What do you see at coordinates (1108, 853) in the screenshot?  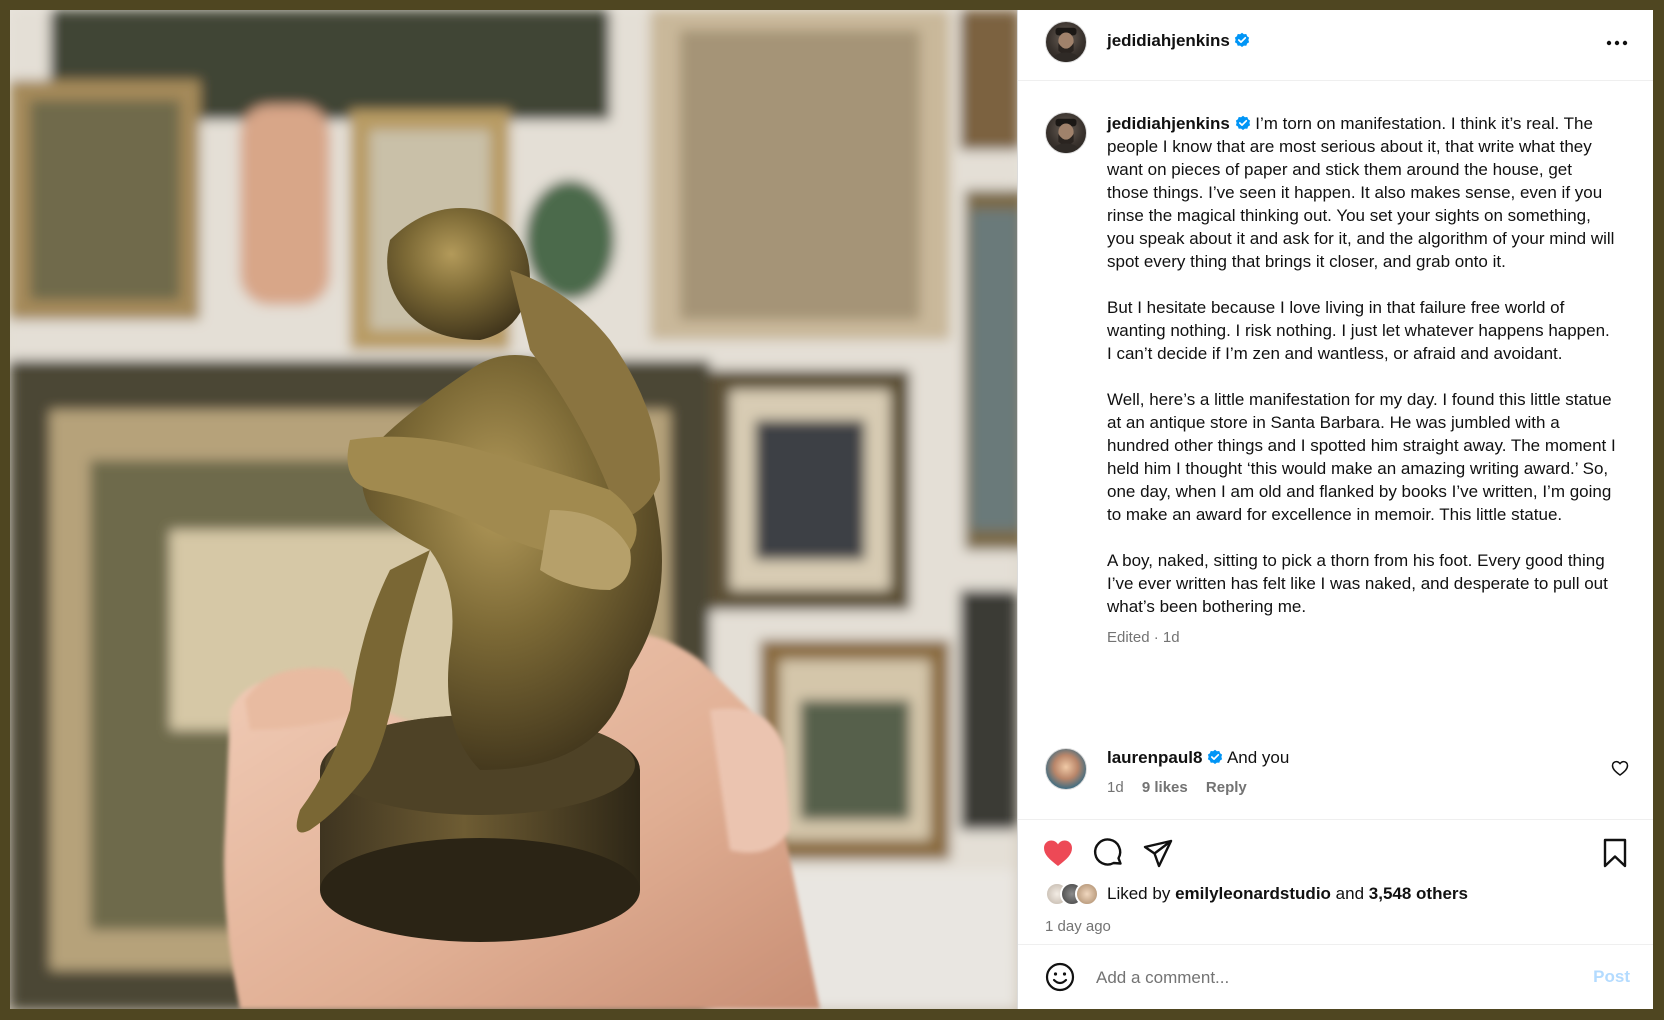 I see `comment-icon` at bounding box center [1108, 853].